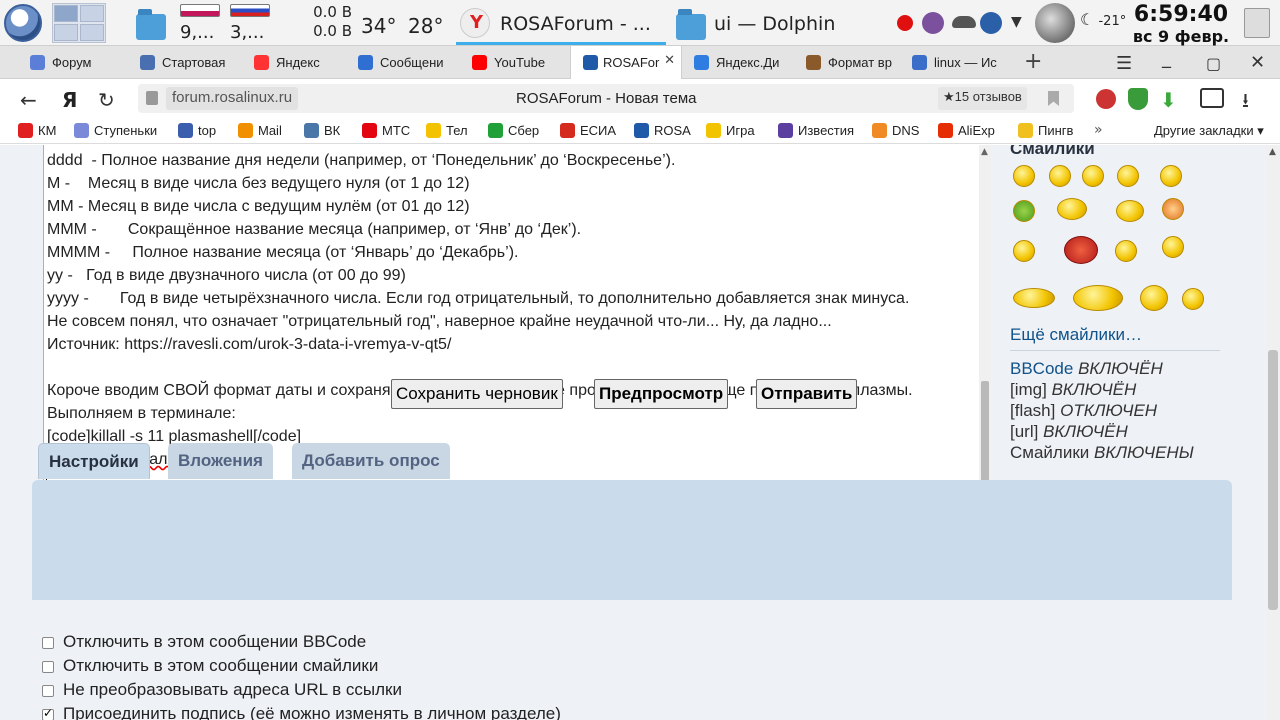 The height and width of the screenshot is (720, 1280). Describe the element at coordinates (1072, 209) in the screenshot. I see `smiley-laugh-icon` at that location.